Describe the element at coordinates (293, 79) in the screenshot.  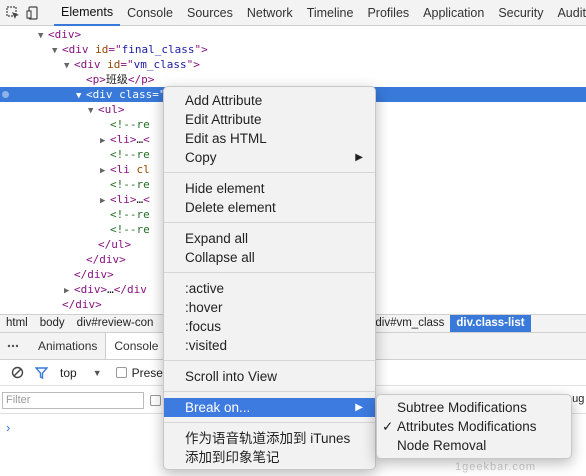
I see `dom-node: <p>班级</p>` at that location.